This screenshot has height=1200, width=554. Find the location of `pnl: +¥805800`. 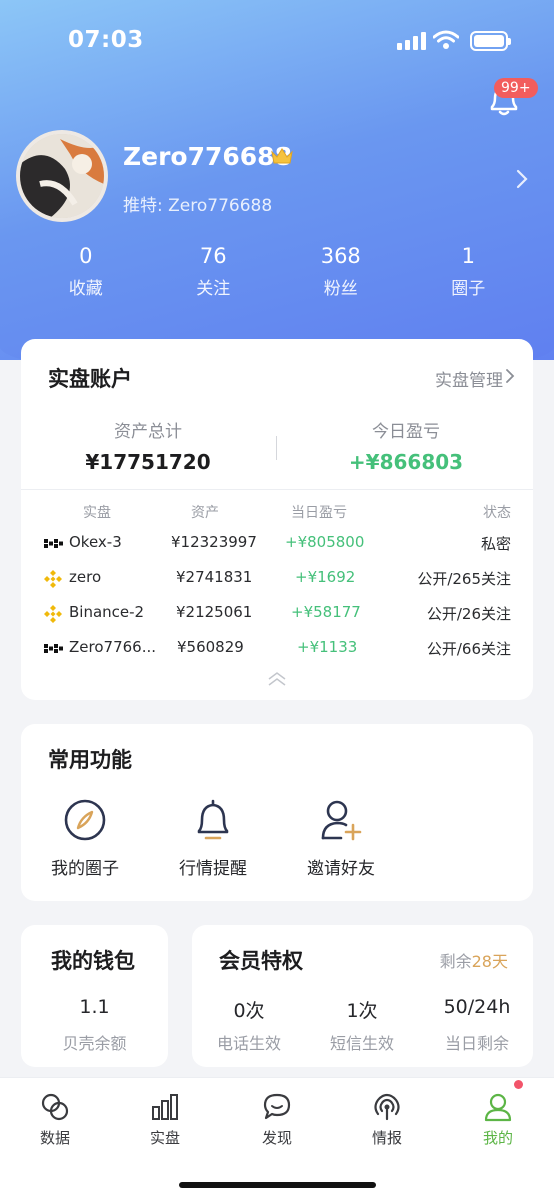

pnl: +¥805800 is located at coordinates (325, 542).